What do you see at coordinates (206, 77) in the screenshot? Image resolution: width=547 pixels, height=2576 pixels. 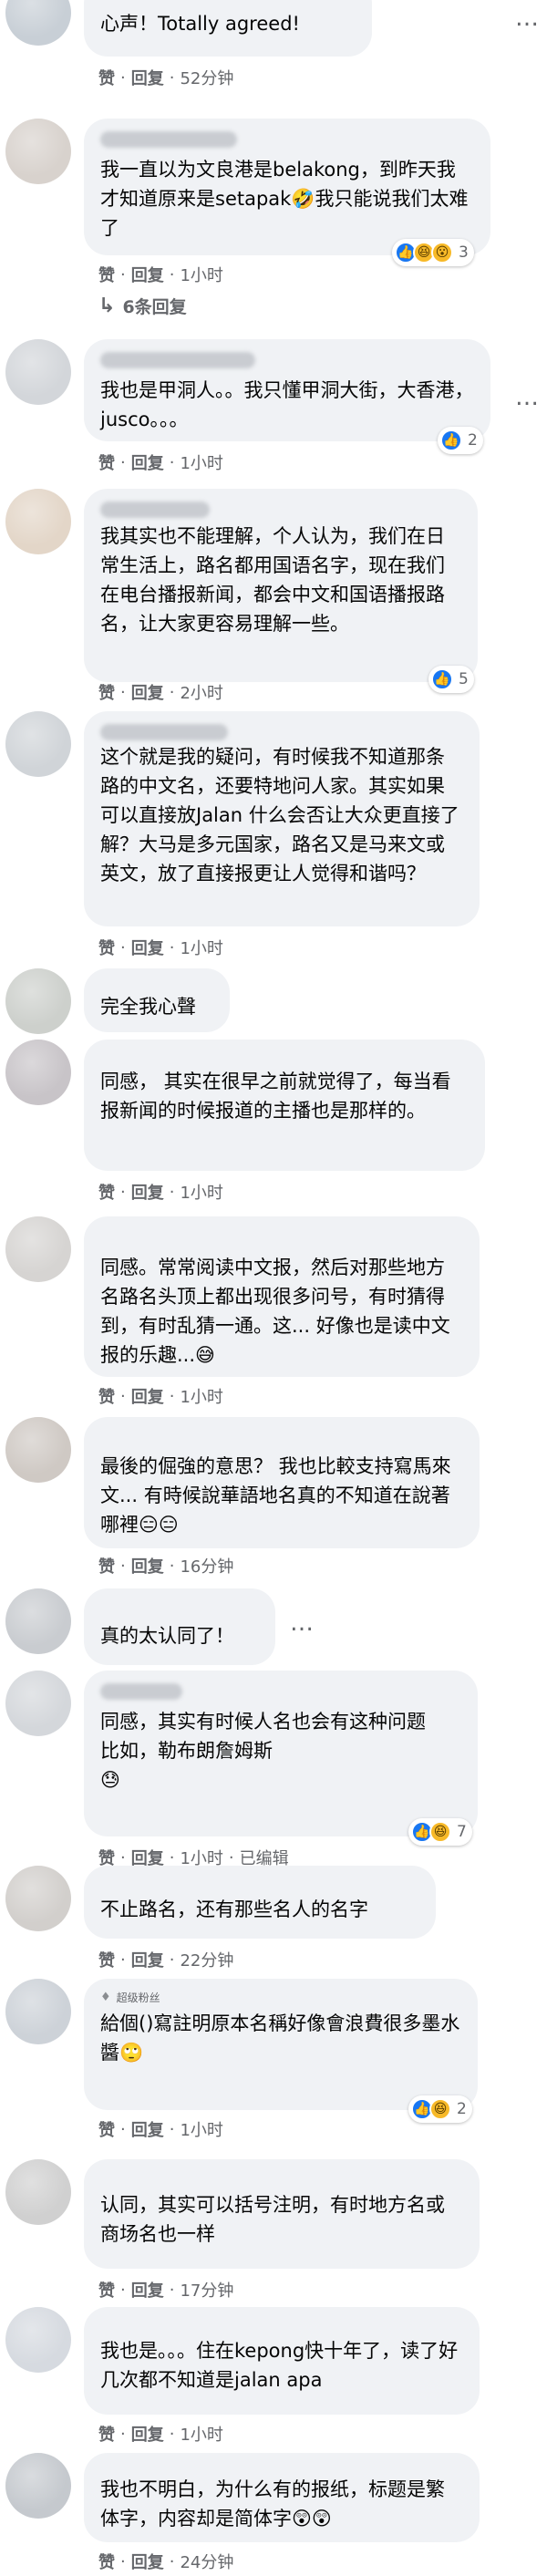 I see `comment-time: 52分钟` at bounding box center [206, 77].